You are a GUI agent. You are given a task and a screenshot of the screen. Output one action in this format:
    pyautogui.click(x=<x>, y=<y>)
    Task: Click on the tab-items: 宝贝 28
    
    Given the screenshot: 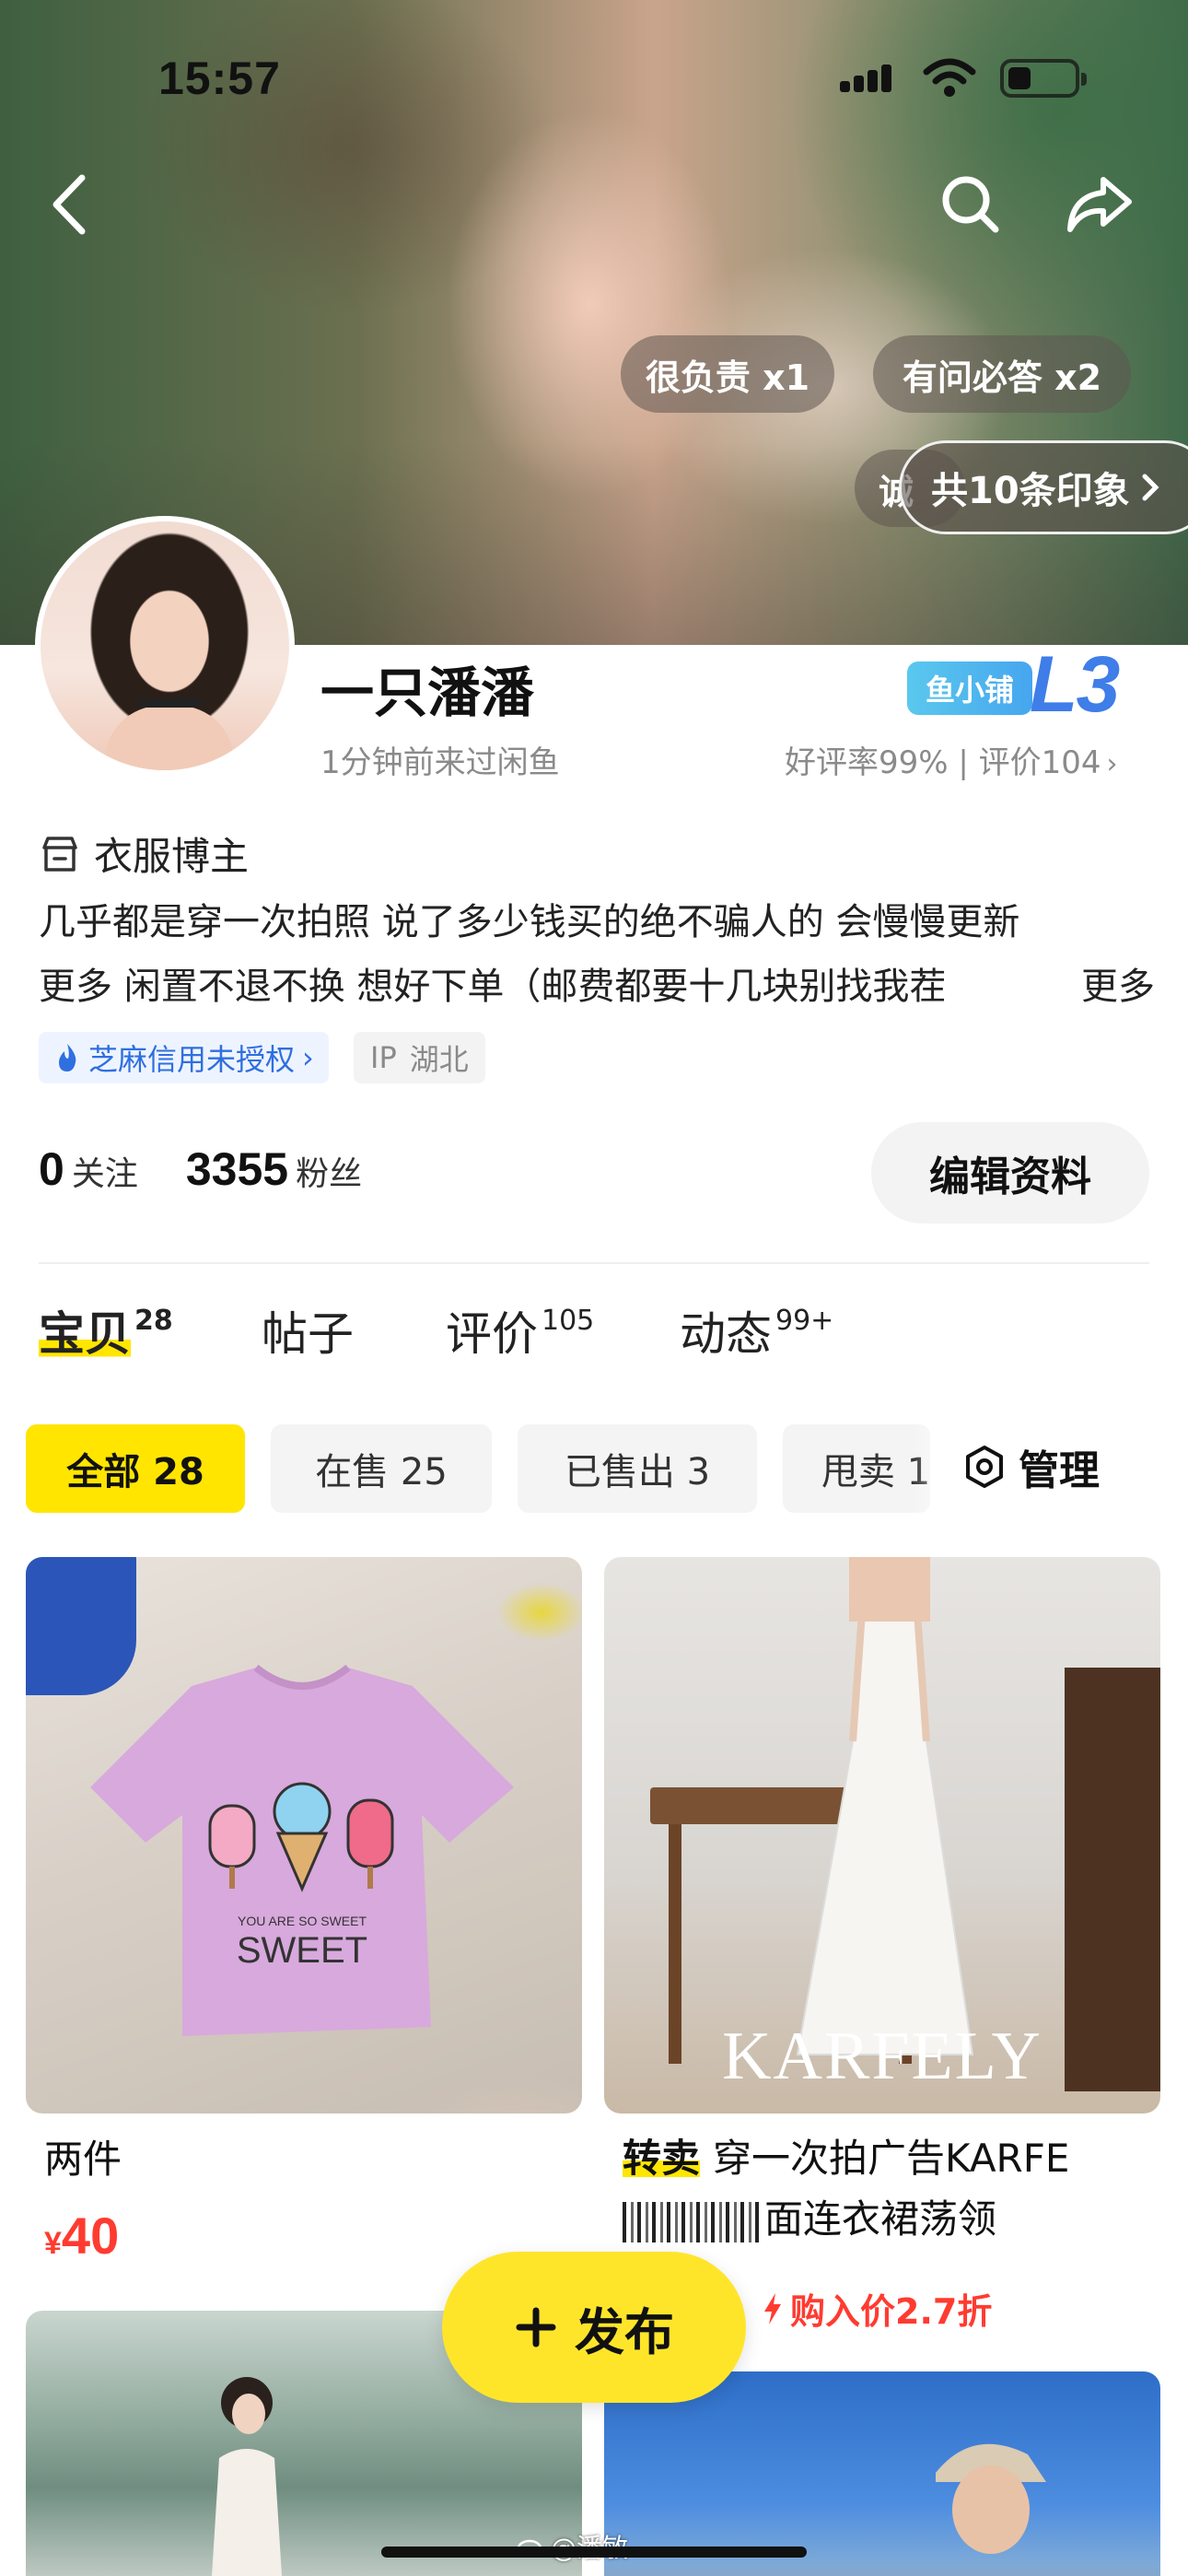 What is the action you would take?
    pyautogui.click(x=106, y=1330)
    